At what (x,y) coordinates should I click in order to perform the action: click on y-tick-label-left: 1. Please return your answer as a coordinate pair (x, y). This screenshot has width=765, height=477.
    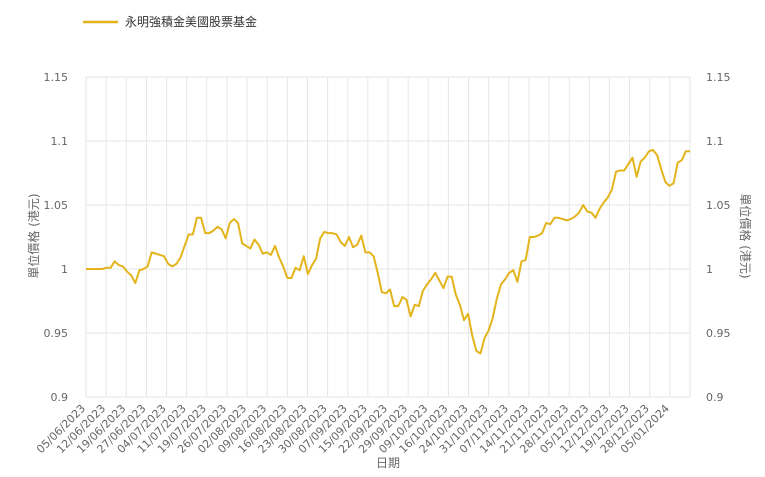
    Looking at the image, I should click on (64, 269).